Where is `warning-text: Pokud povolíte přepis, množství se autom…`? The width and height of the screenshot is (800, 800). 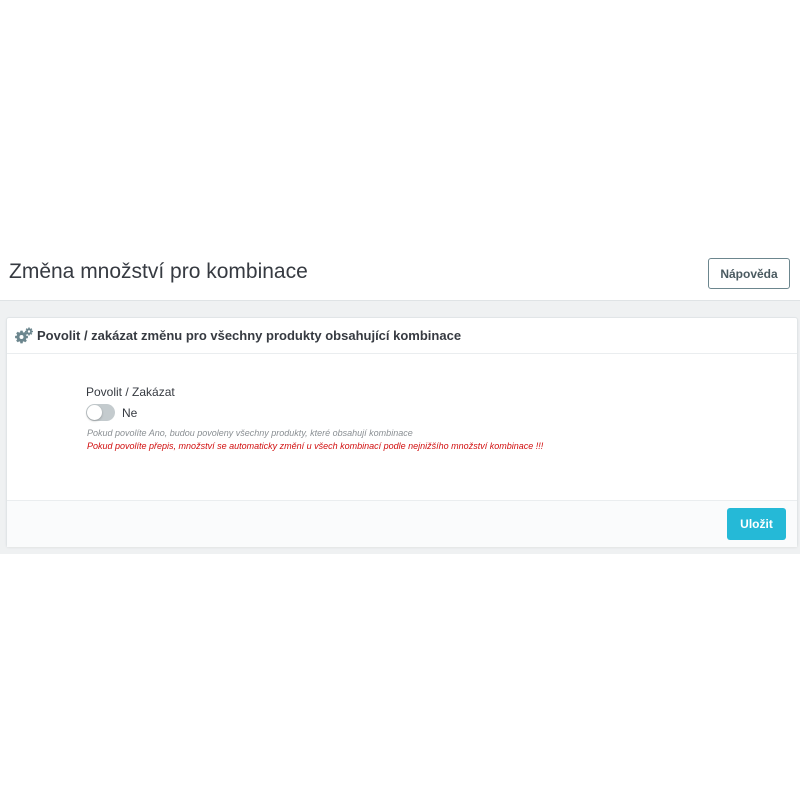 warning-text: Pokud povolíte přepis, množství se autom… is located at coordinates (315, 446).